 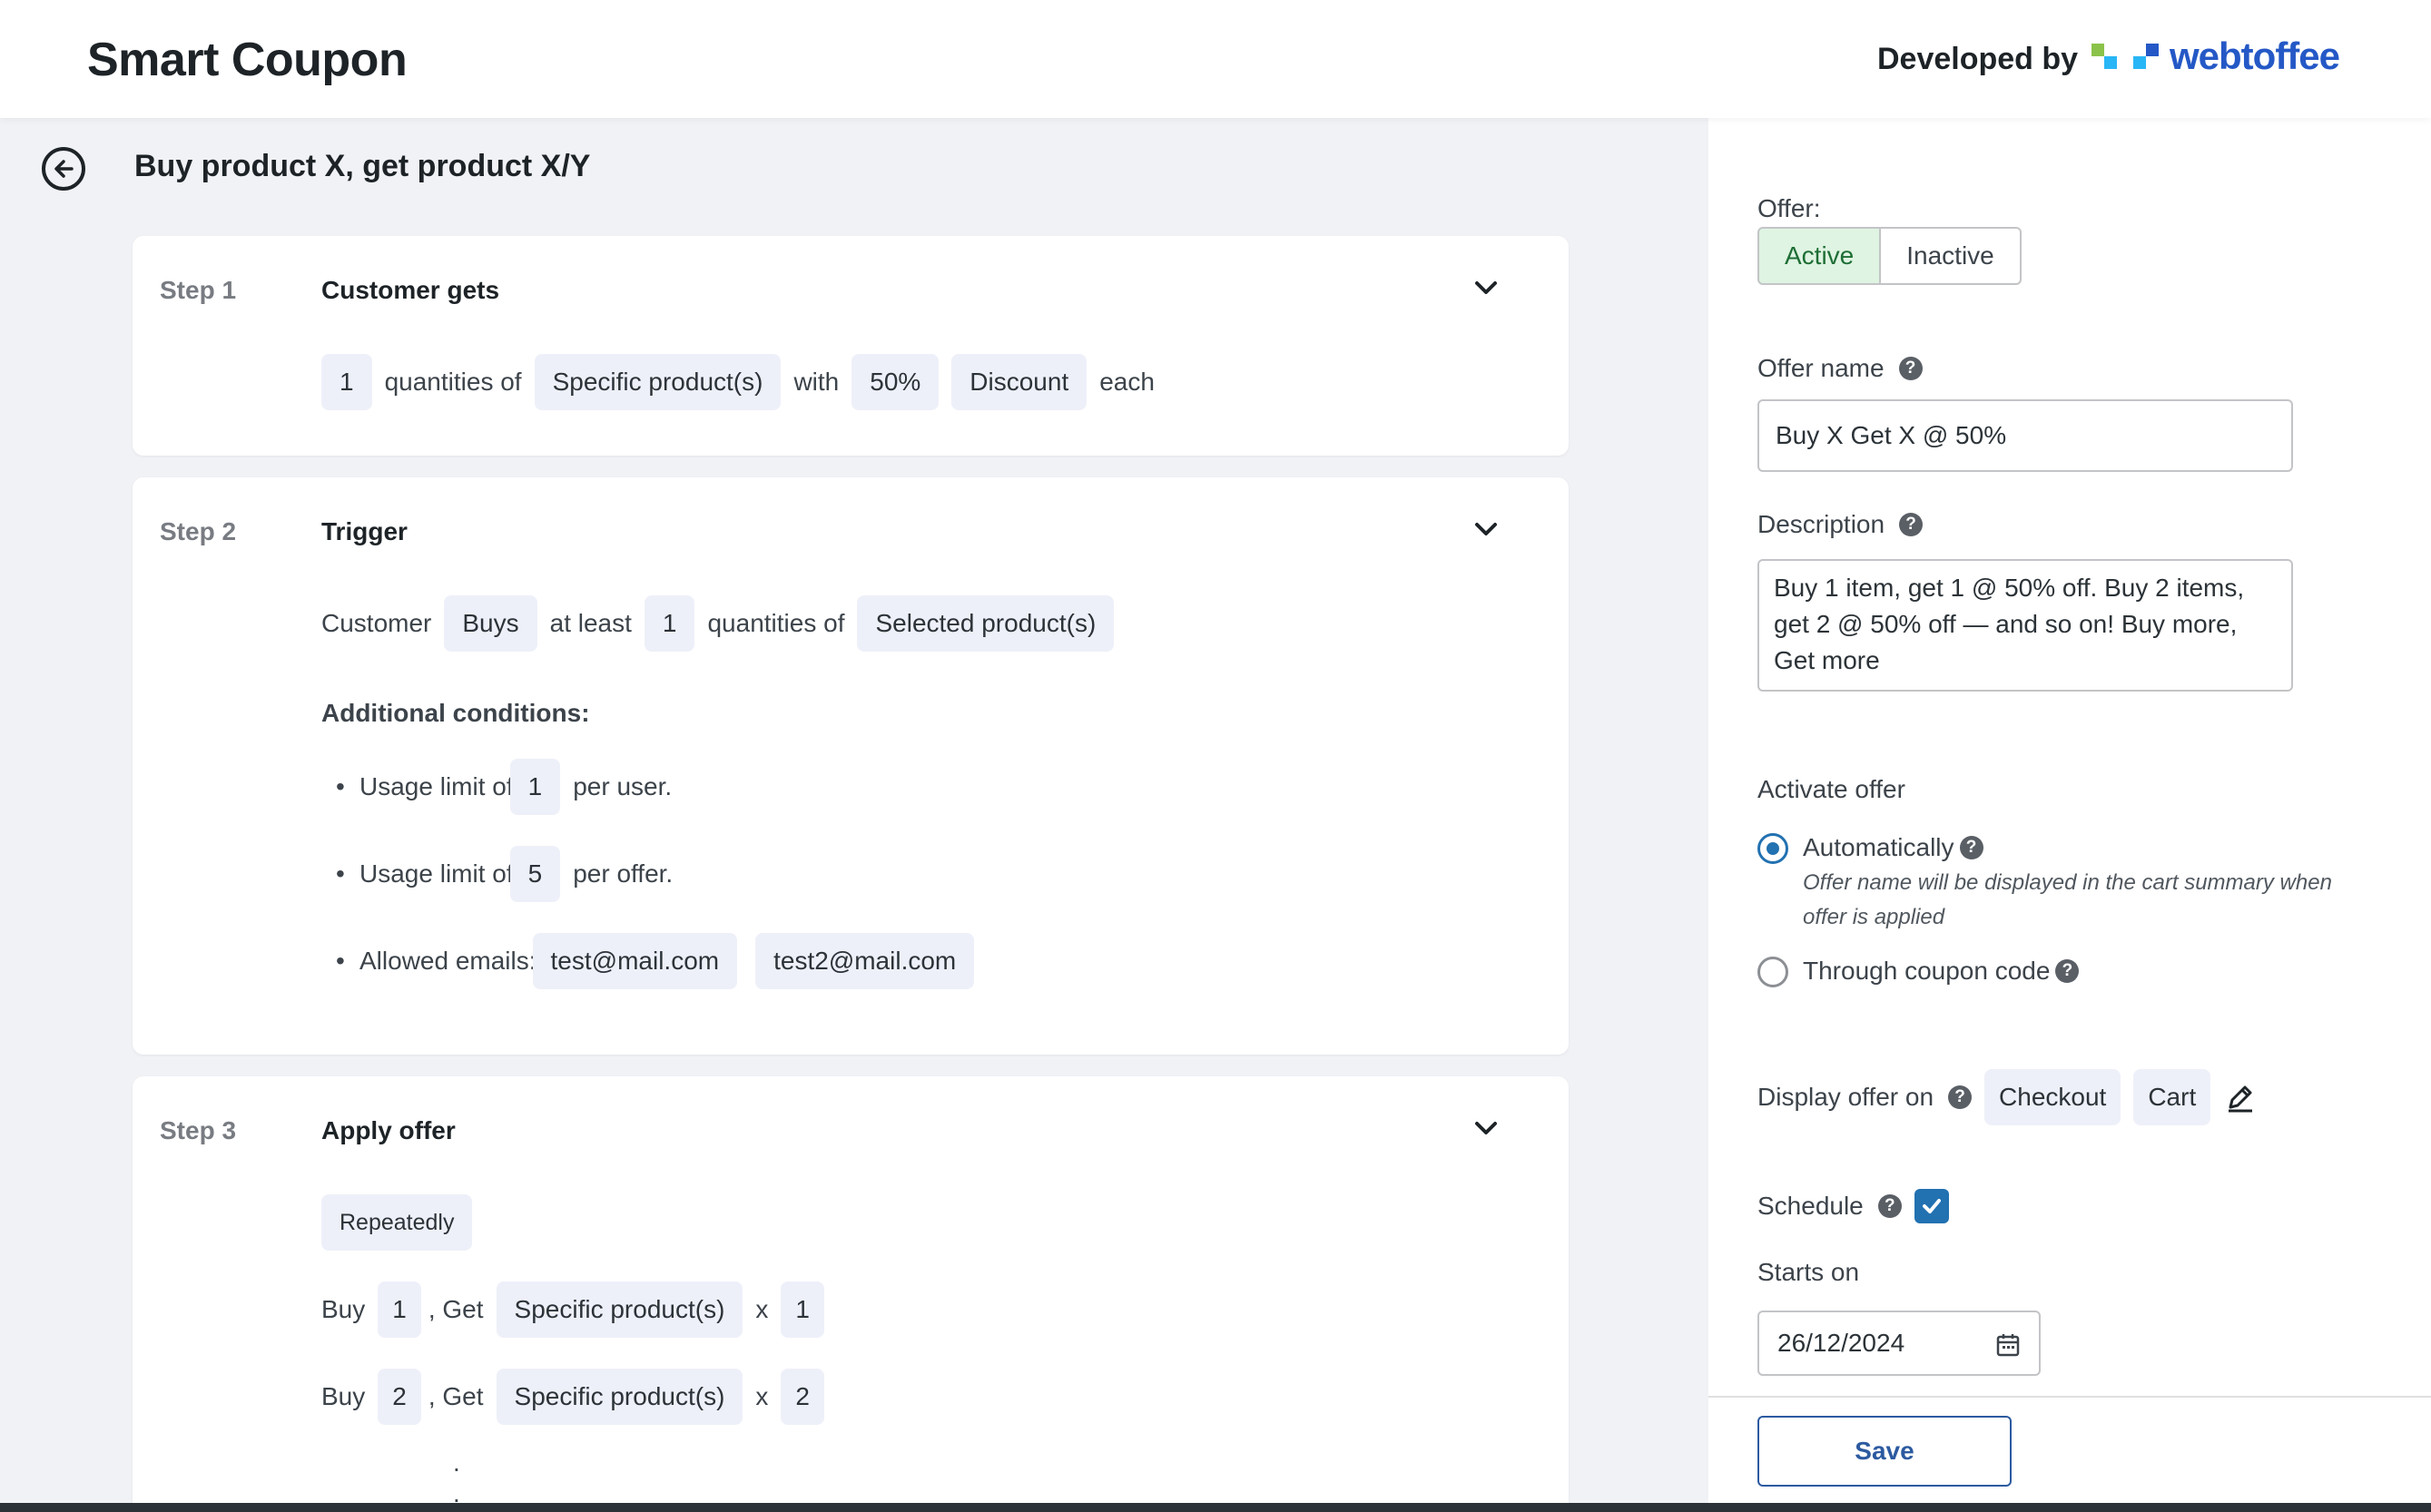 I want to click on start-date-value: 26/12/2024, so click(x=1841, y=1343).